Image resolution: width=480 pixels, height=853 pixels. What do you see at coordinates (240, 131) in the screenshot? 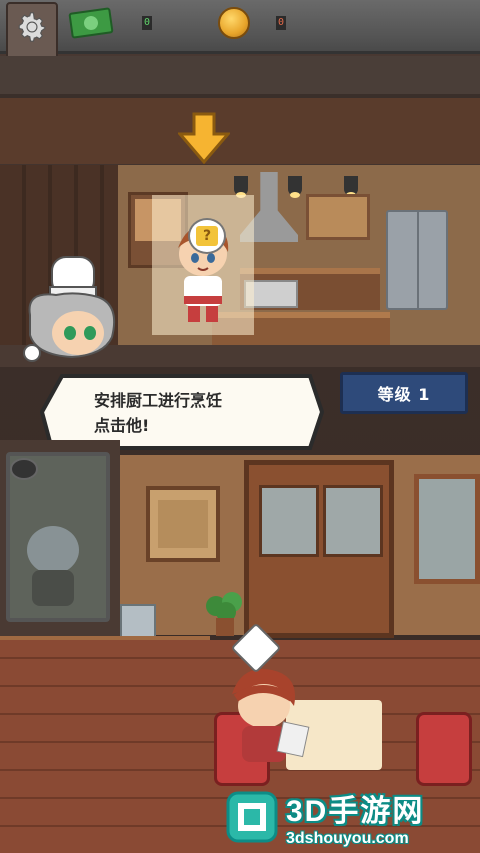
I see `roof-beam` at bounding box center [240, 131].